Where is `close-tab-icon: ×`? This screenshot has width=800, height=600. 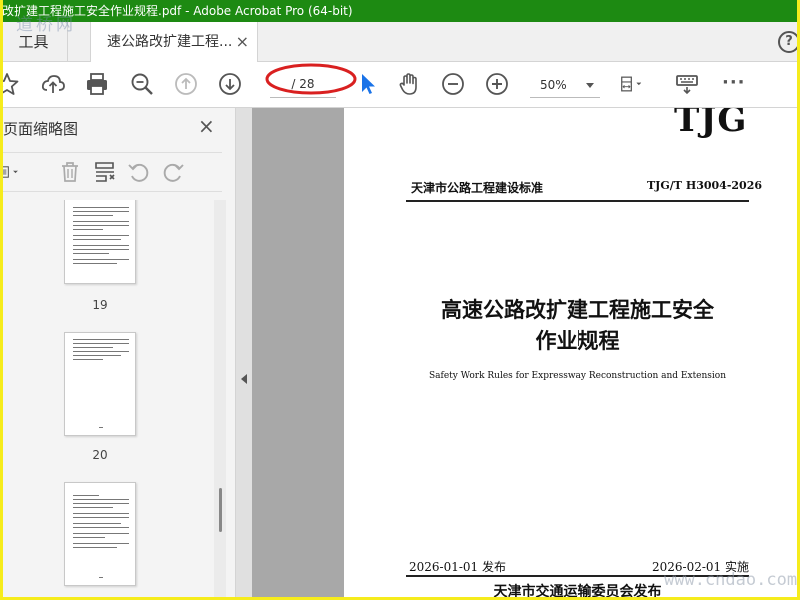 close-tab-icon: × is located at coordinates (242, 42).